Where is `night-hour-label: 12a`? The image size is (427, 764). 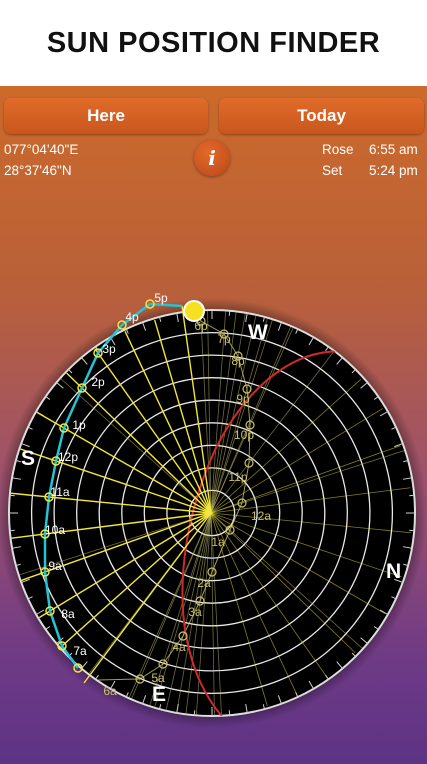 night-hour-label: 12a is located at coordinates (261, 516).